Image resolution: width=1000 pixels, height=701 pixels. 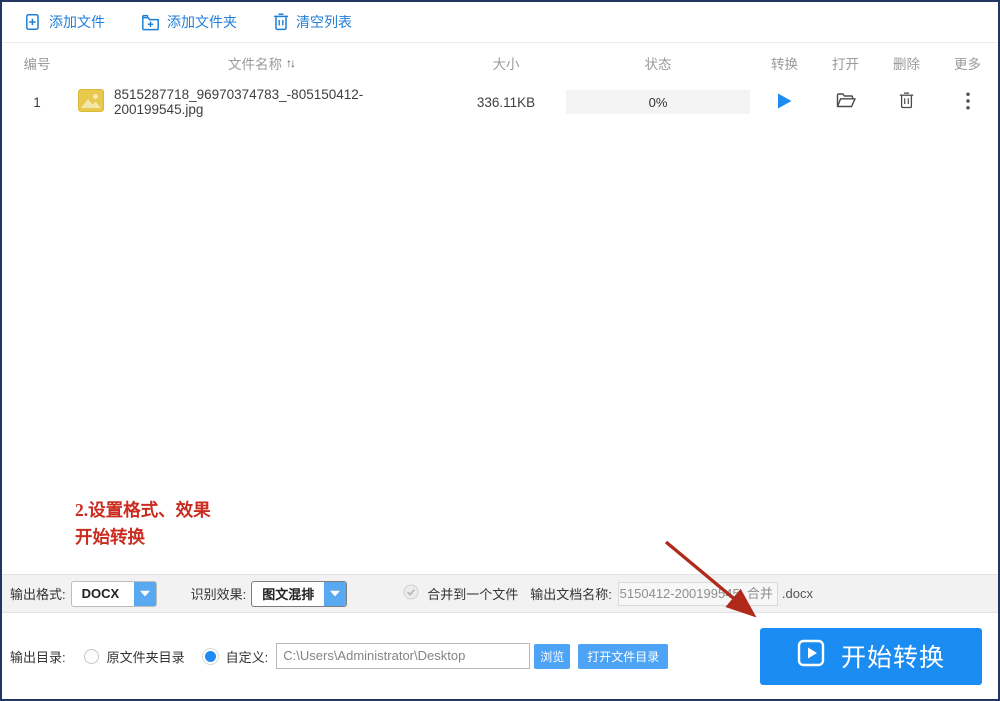 What do you see at coordinates (146, 656) in the screenshot?
I see `radio-original-label: 原文件夹目录` at bounding box center [146, 656].